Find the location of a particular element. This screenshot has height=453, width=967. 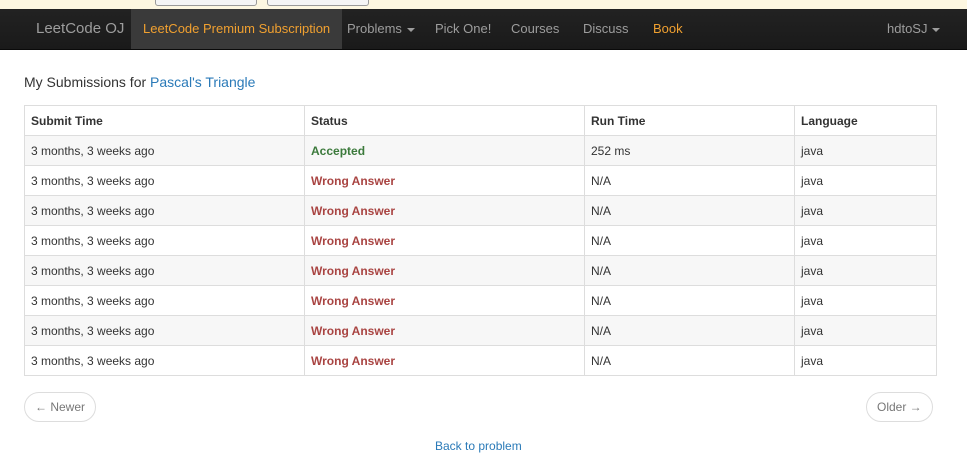

nav-problems-dropdown: Problems is located at coordinates (381, 29).